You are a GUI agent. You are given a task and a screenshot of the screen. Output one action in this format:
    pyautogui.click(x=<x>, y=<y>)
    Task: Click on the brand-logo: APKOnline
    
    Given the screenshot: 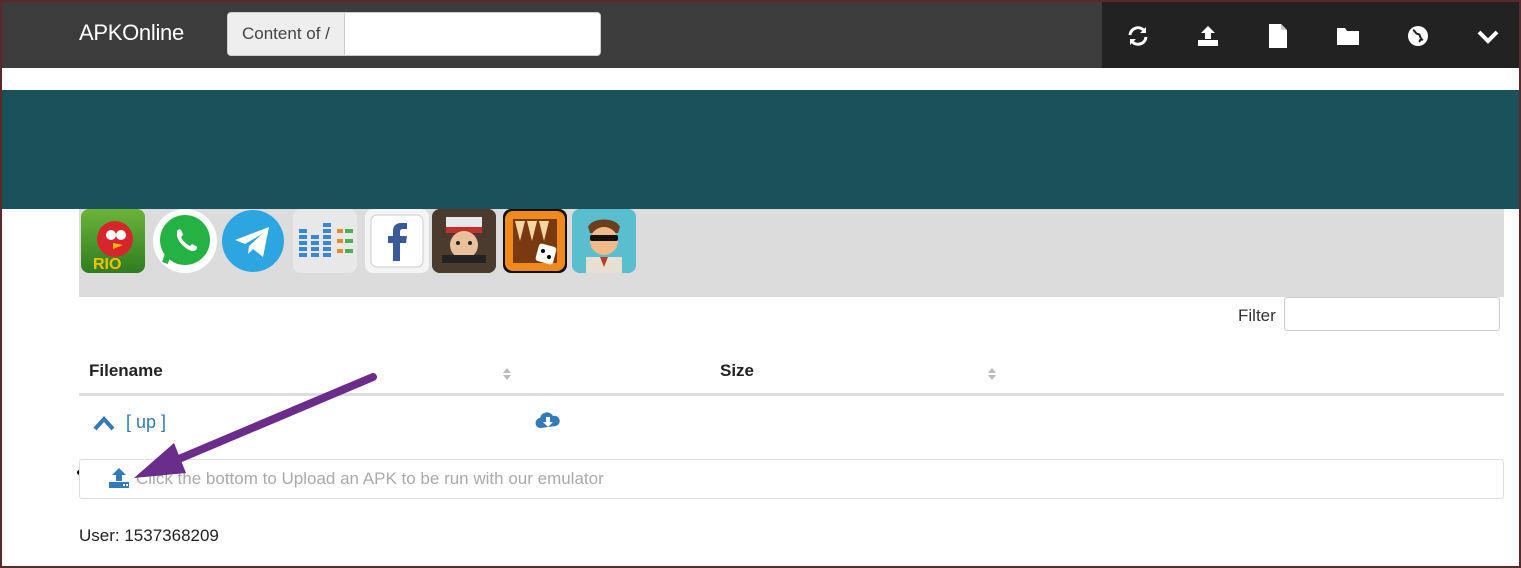 What is the action you would take?
    pyautogui.click(x=131, y=33)
    